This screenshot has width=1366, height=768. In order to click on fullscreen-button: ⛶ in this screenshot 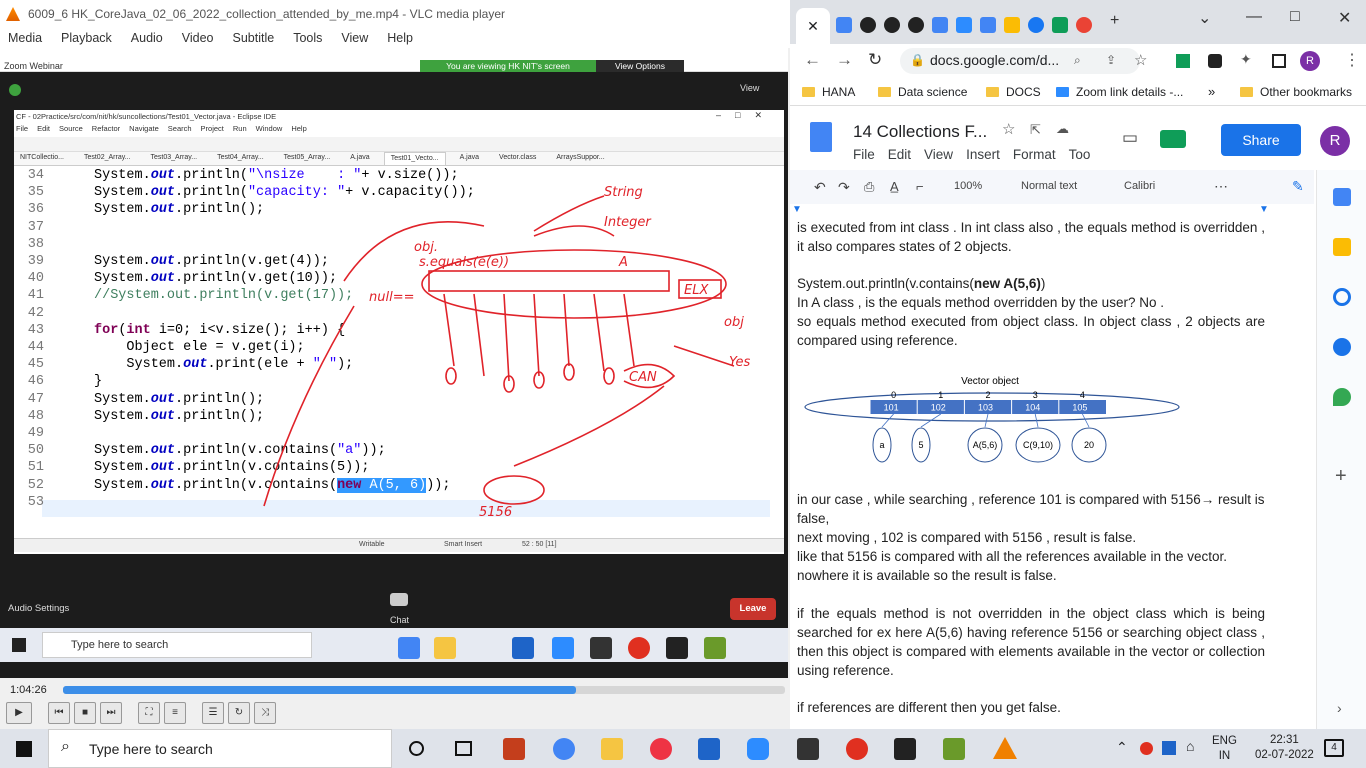, I will do `click(149, 713)`.